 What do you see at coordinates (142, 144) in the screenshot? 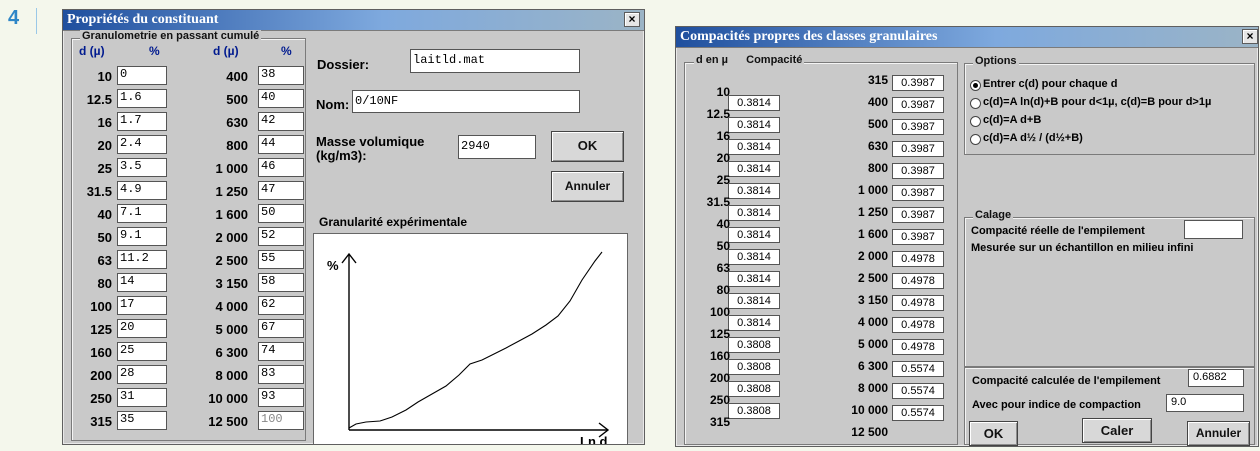
I see `passing-percent-left: 2.4` at bounding box center [142, 144].